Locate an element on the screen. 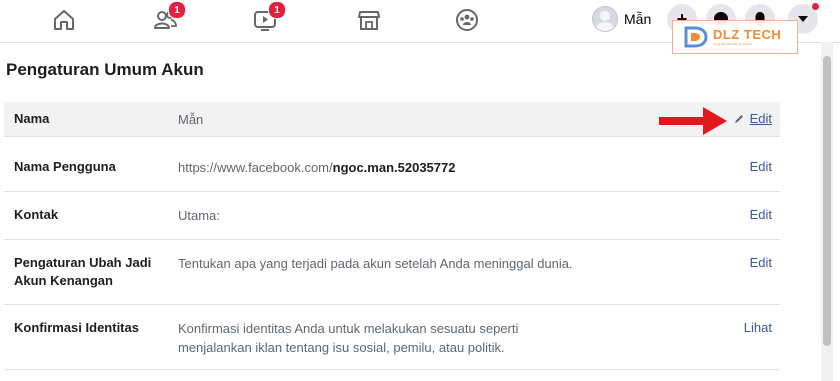 Image resolution: width=840 pixels, height=381 pixels. caret-down-icon is located at coordinates (803, 19).